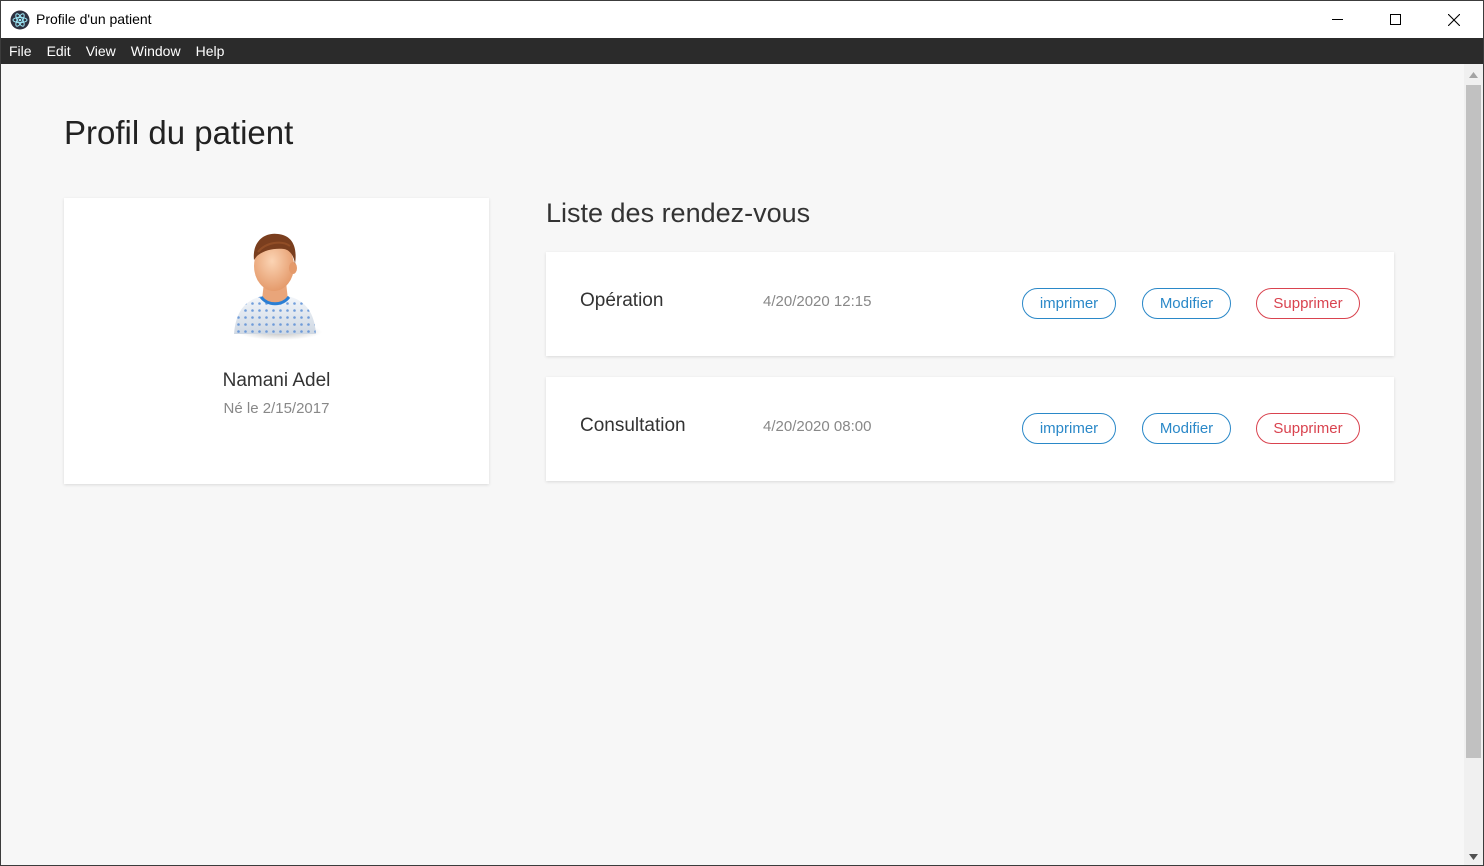 The width and height of the screenshot is (1484, 866). I want to click on patient-name: Namani Adel, so click(276, 380).